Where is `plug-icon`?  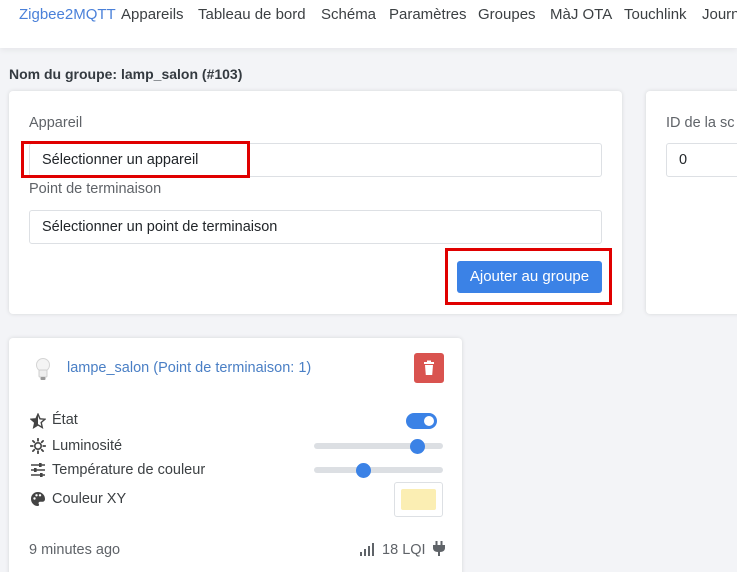
plug-icon is located at coordinates (438, 548).